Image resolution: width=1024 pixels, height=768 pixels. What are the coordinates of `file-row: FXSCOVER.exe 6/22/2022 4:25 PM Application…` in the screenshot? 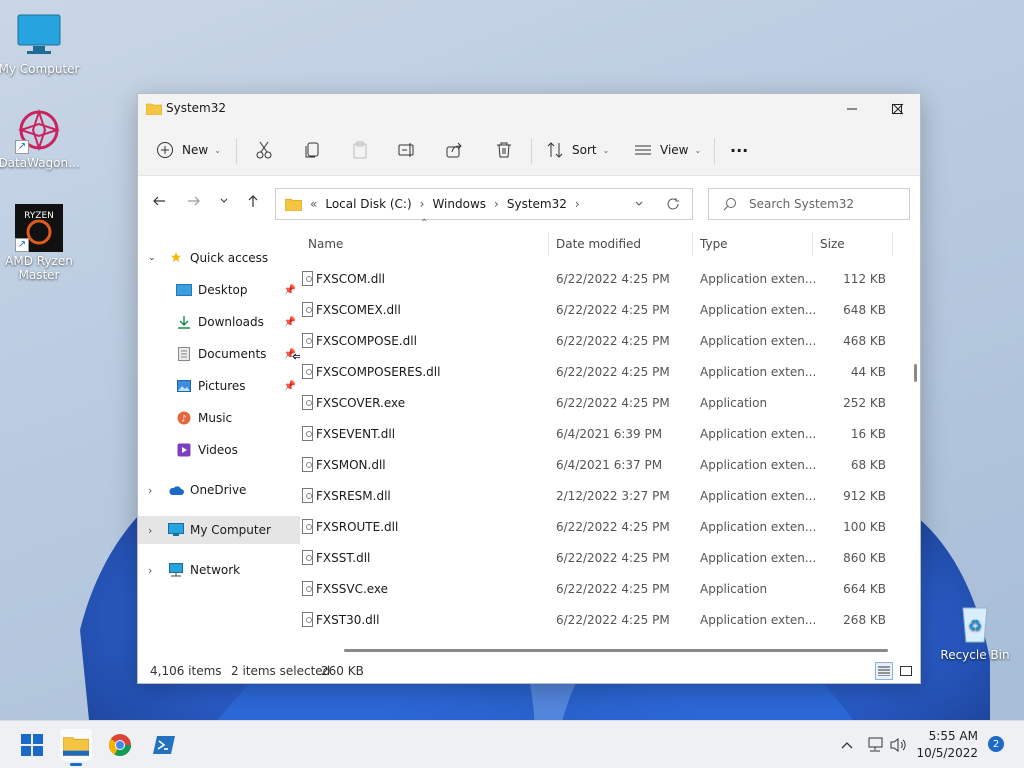 It's located at (602, 403).